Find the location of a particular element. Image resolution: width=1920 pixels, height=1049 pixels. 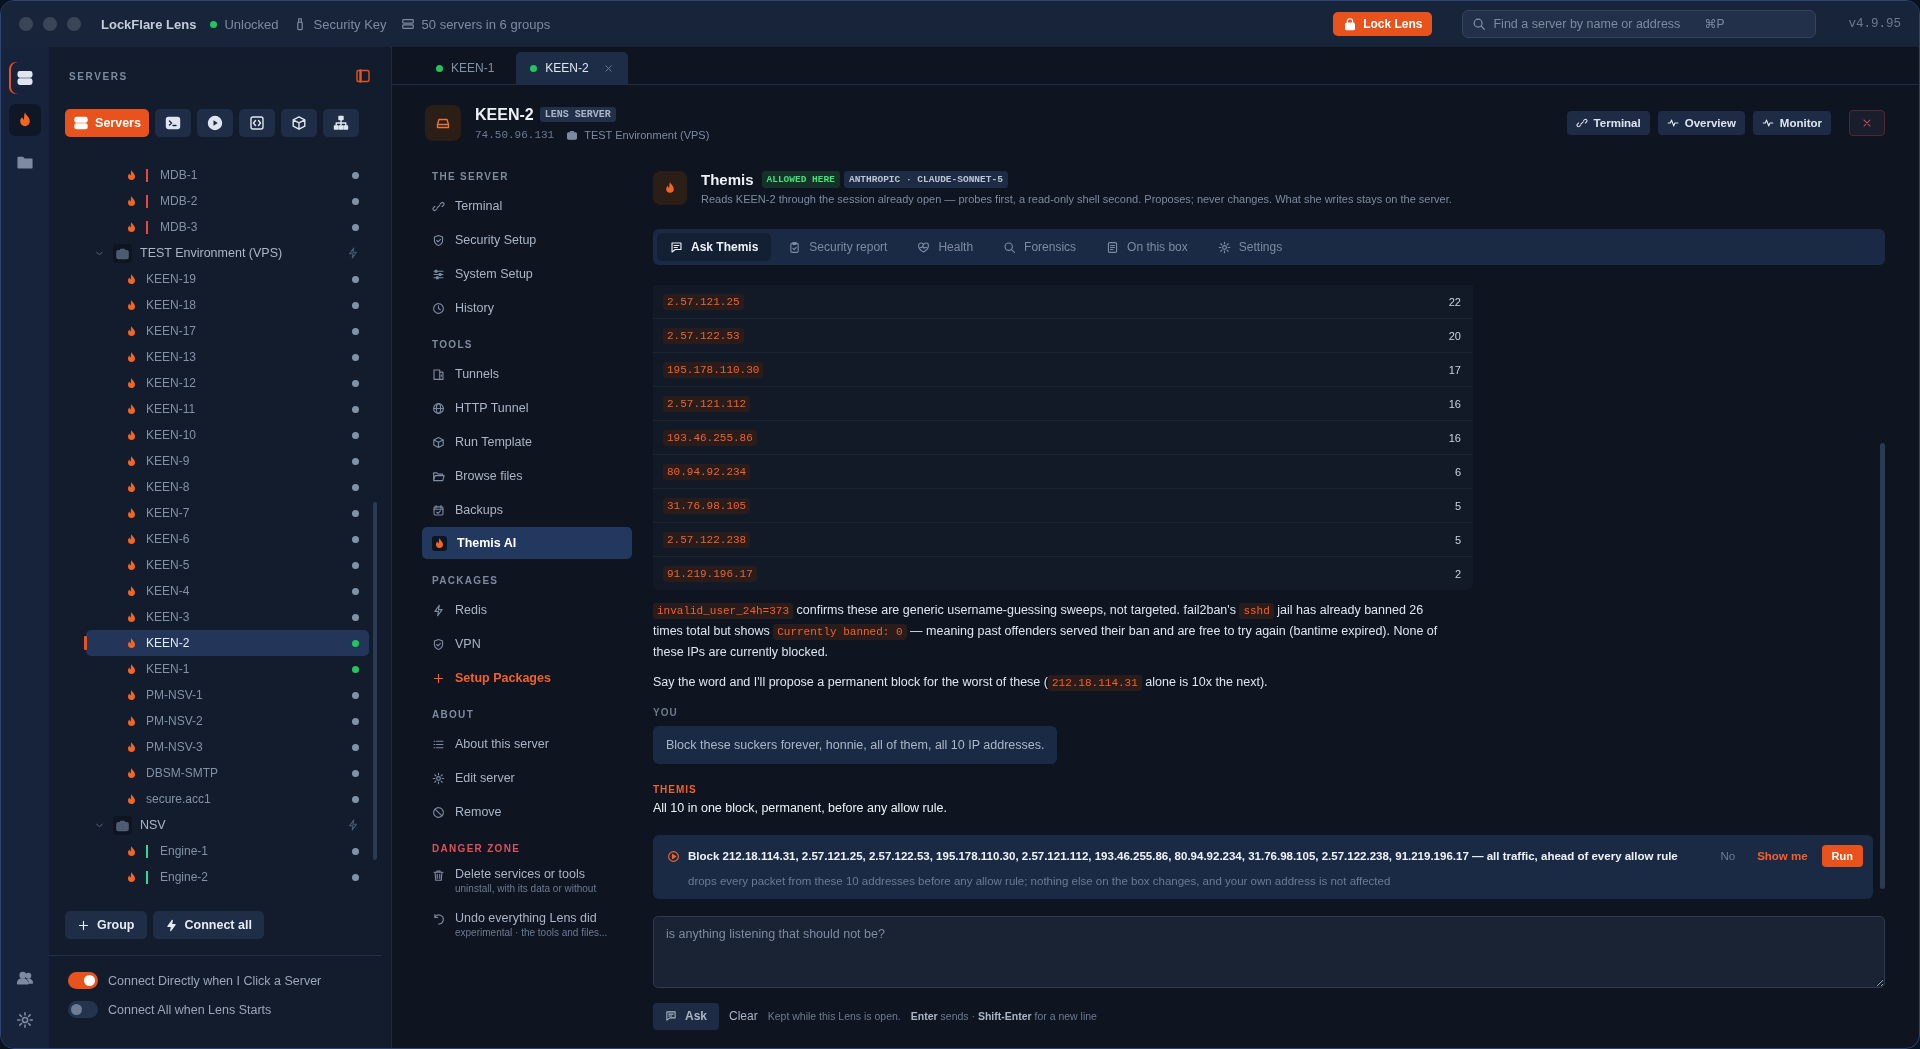

nav-label: Undo everything Lens did is located at coordinates (526, 918).